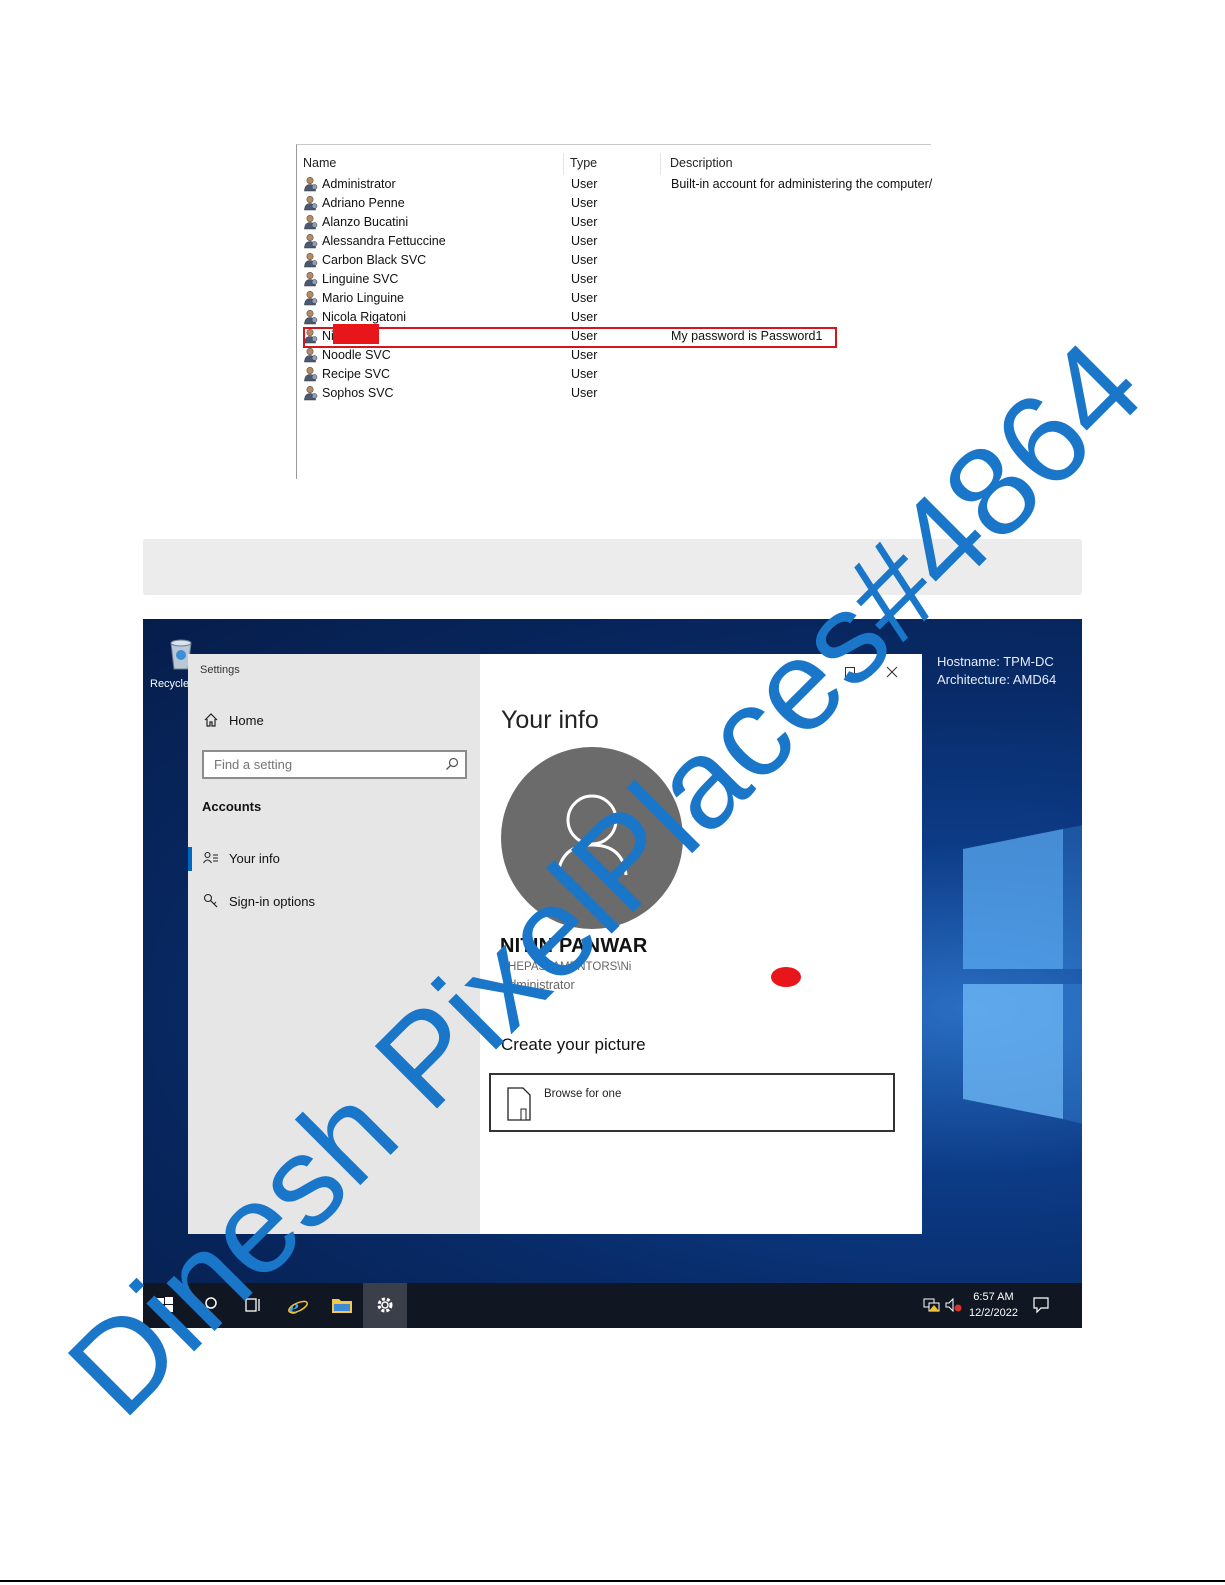 Image resolution: width=1225 pixels, height=1585 pixels. I want to click on nav-sign-in-options: Sign-in options, so click(259, 901).